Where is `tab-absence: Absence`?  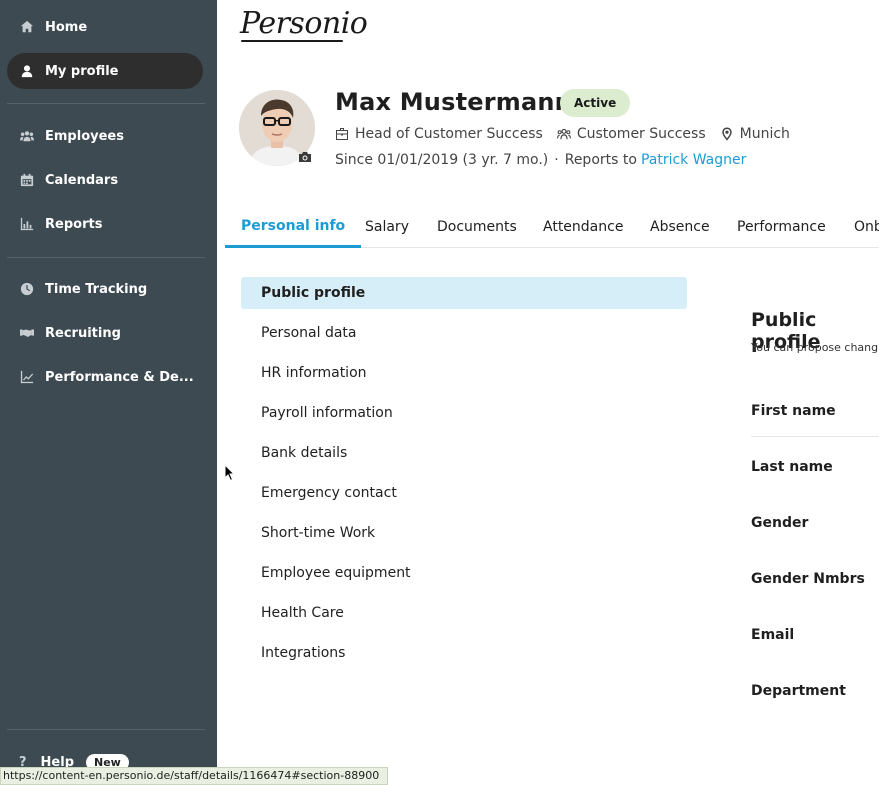 tab-absence: Absence is located at coordinates (680, 227).